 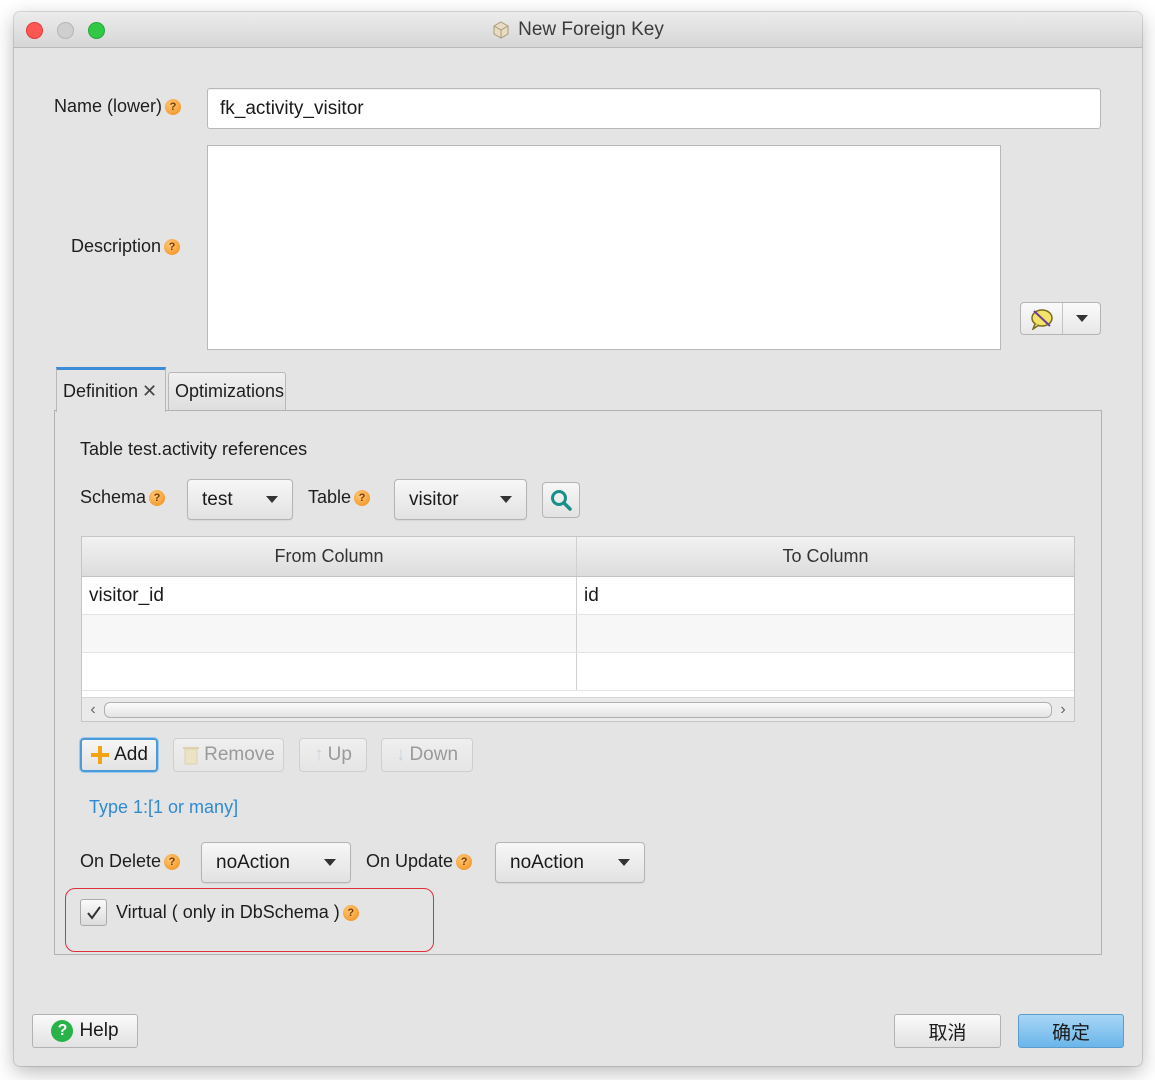 I want to click on comment-tools-split-button, so click(x=1060, y=318).